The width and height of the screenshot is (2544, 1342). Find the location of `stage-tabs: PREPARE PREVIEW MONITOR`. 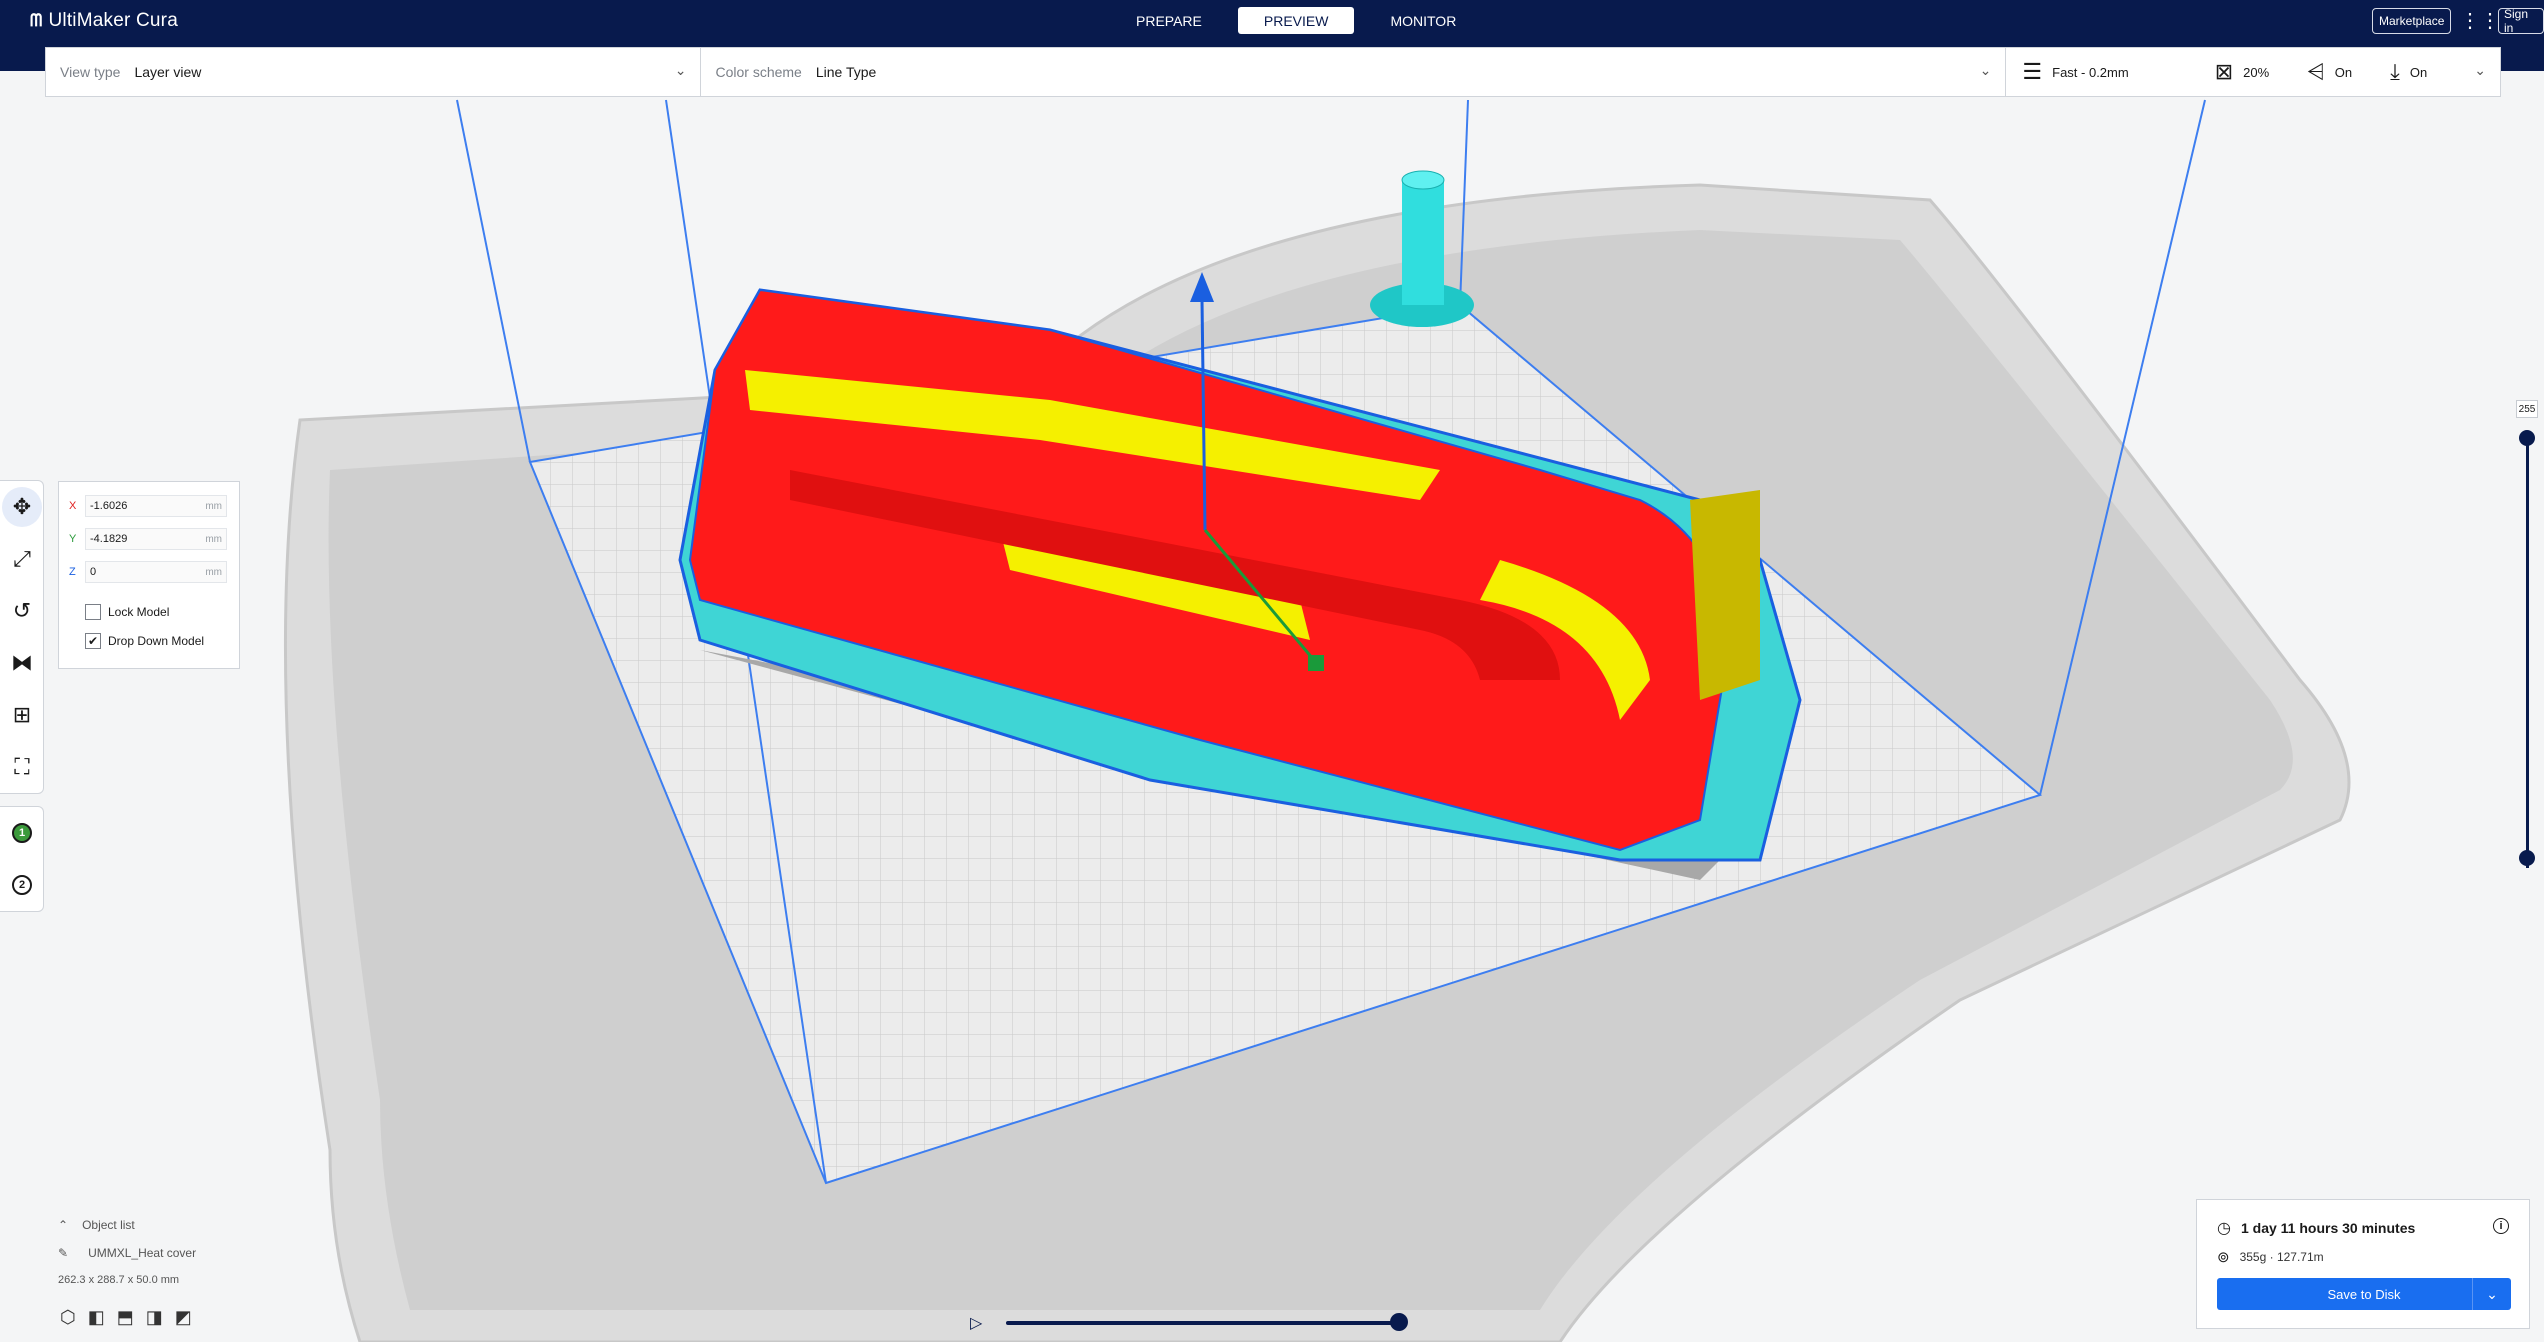

stage-tabs: PREPARE PREVIEW MONITOR is located at coordinates (1296, 20).